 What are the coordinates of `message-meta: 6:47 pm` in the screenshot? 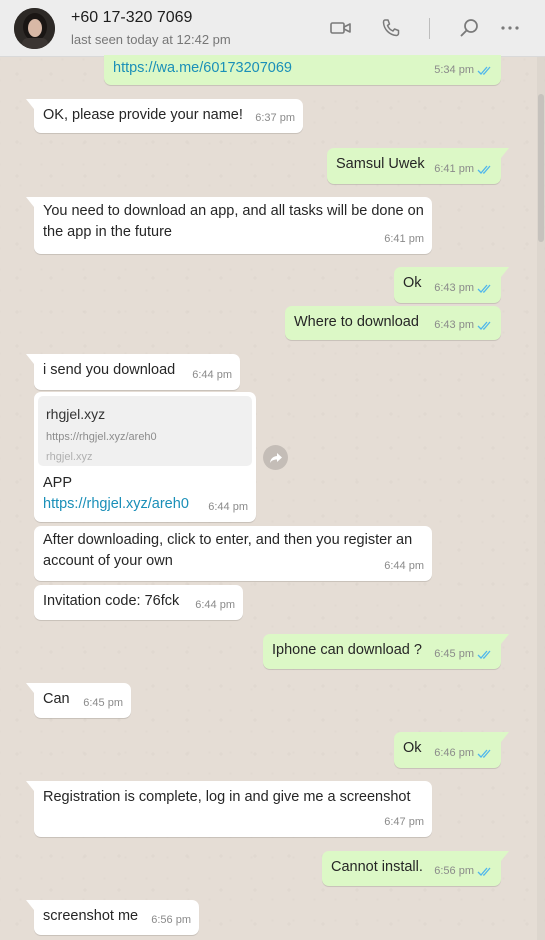 It's located at (404, 822).